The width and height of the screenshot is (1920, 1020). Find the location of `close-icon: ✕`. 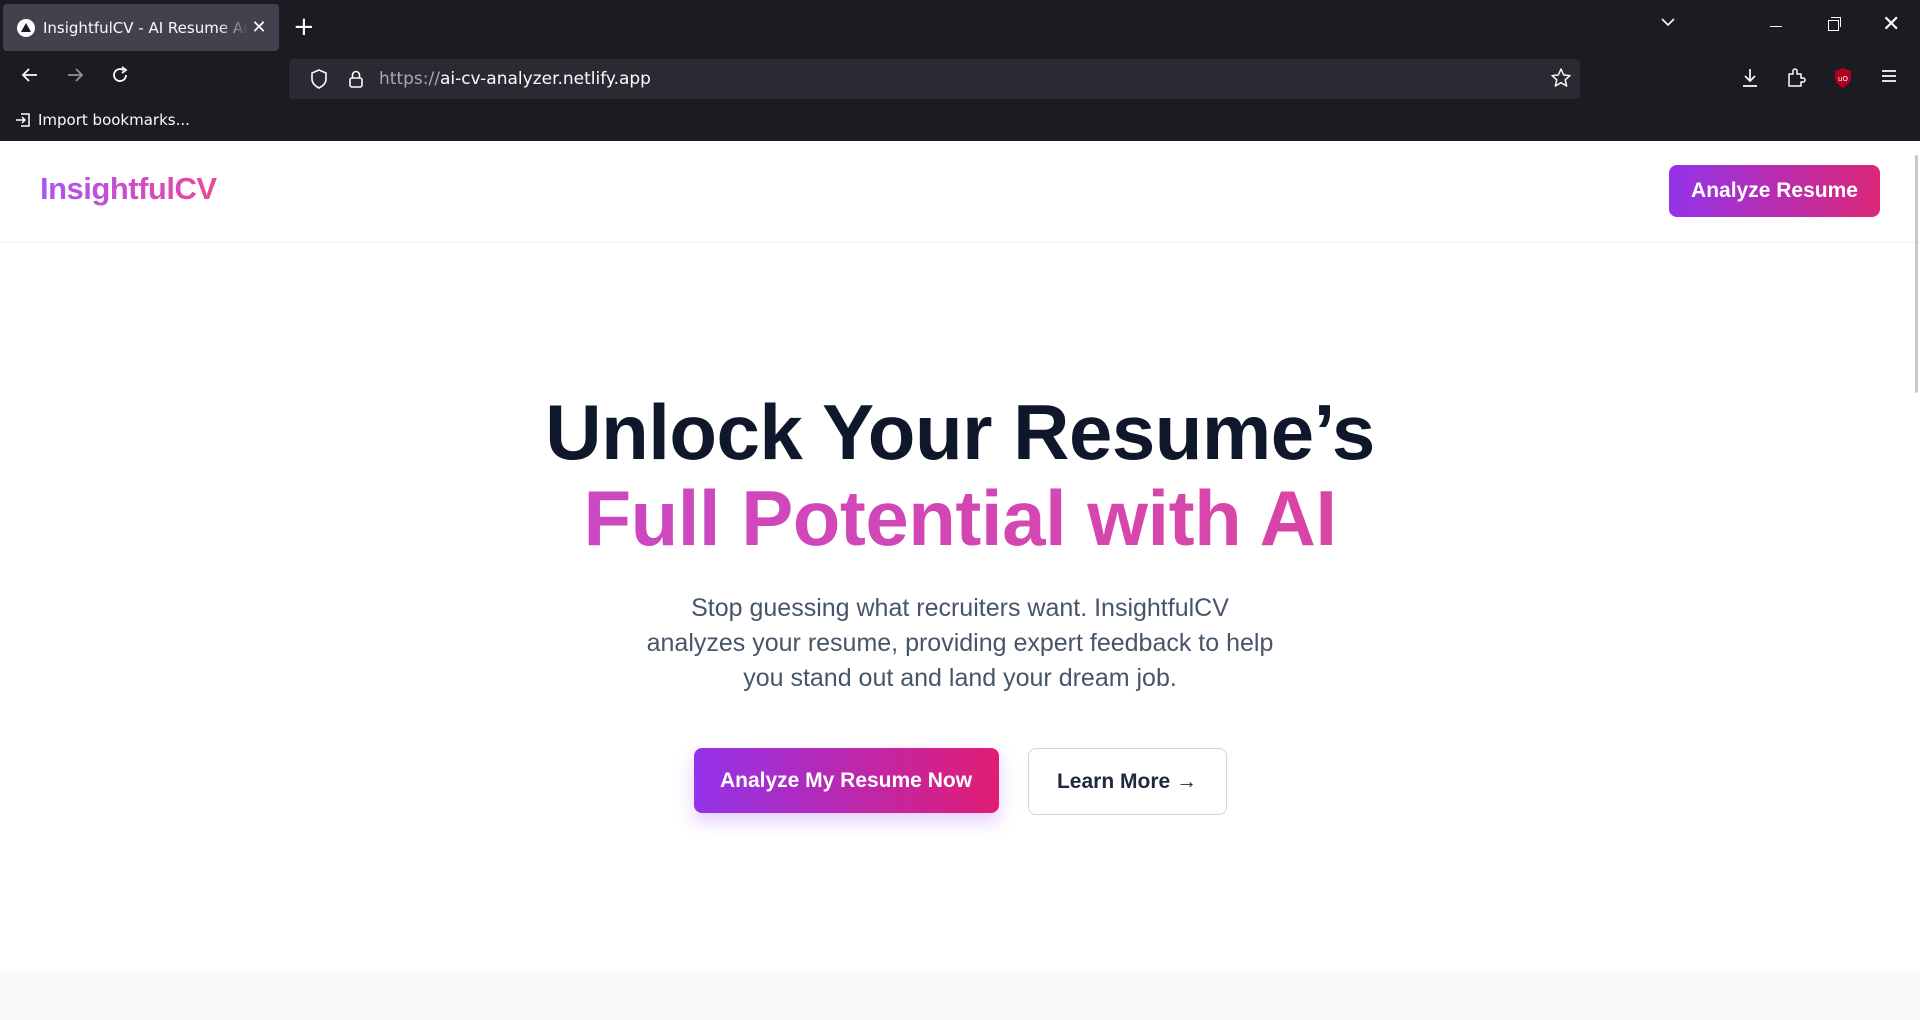

close-icon: ✕ is located at coordinates (259, 27).